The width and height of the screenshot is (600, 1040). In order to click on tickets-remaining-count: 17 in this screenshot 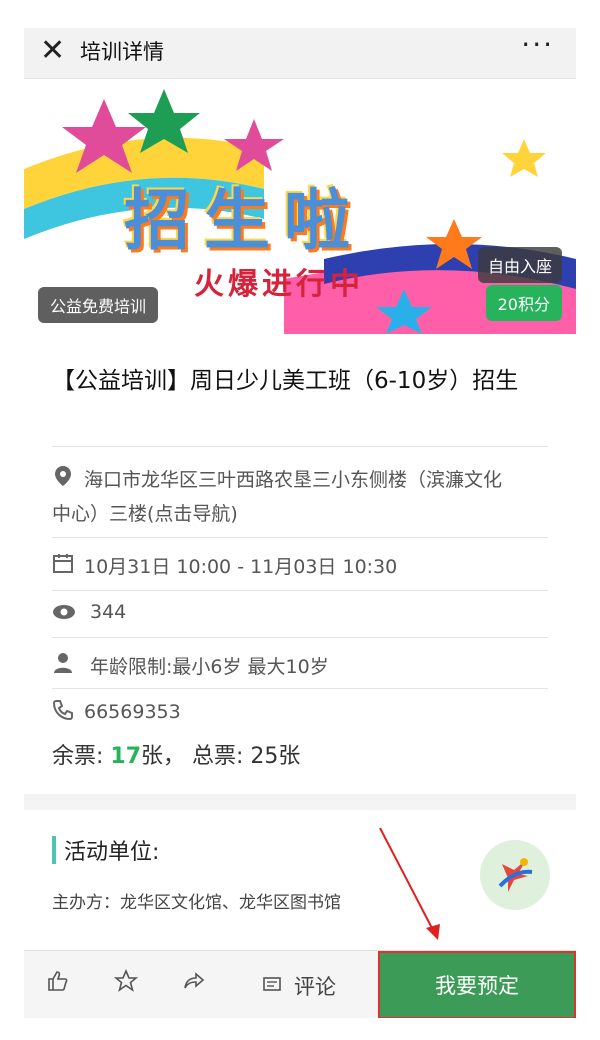, I will do `click(126, 756)`.